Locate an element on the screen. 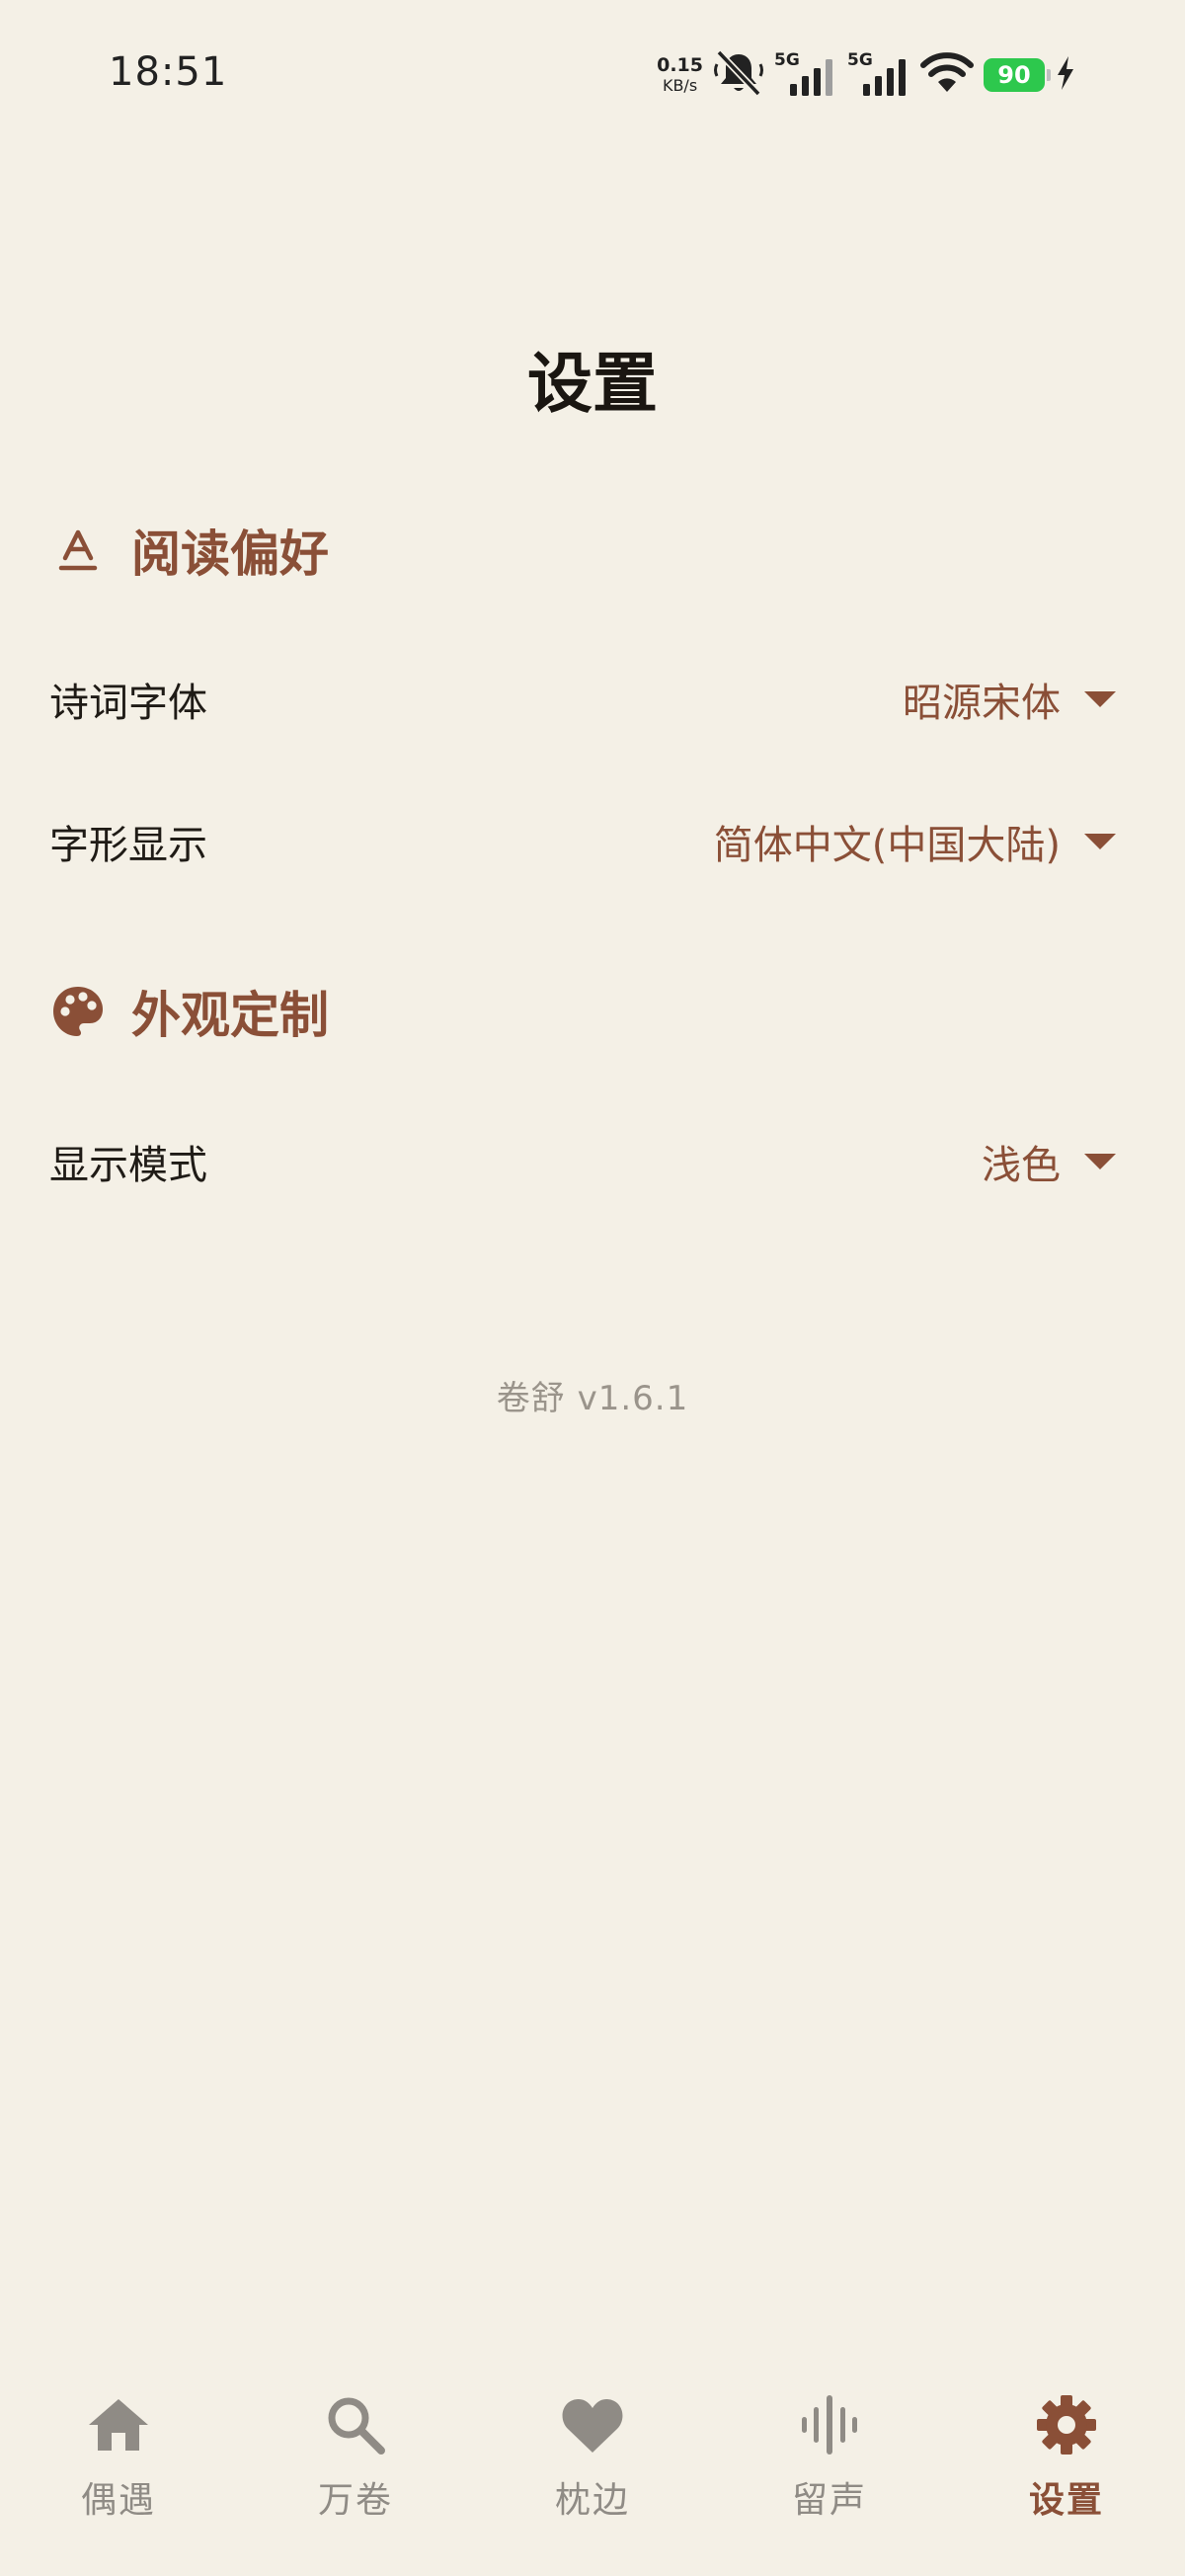 This screenshot has height=2576, width=1185. gear-icon is located at coordinates (1066, 2424).